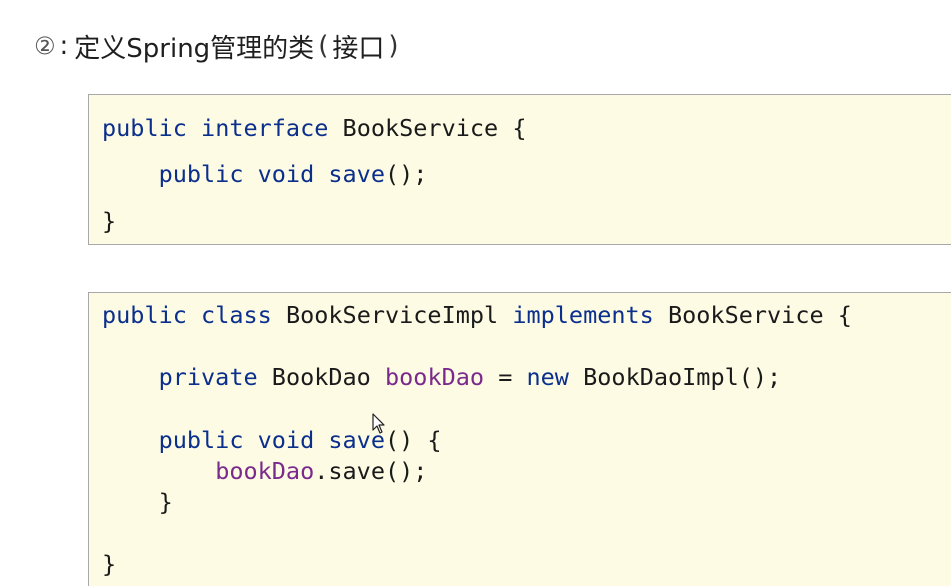 The image size is (951, 586). Describe the element at coordinates (745, 315) in the screenshot. I see `interface-name: BookService` at that location.